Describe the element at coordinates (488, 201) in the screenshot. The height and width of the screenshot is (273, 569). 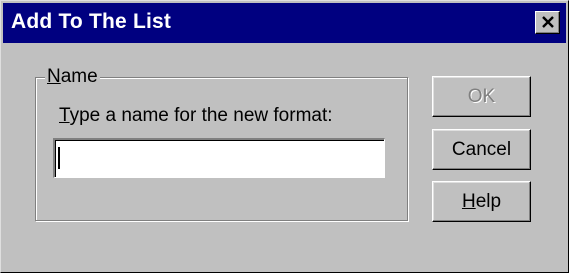
I see `help-text: elp` at that location.